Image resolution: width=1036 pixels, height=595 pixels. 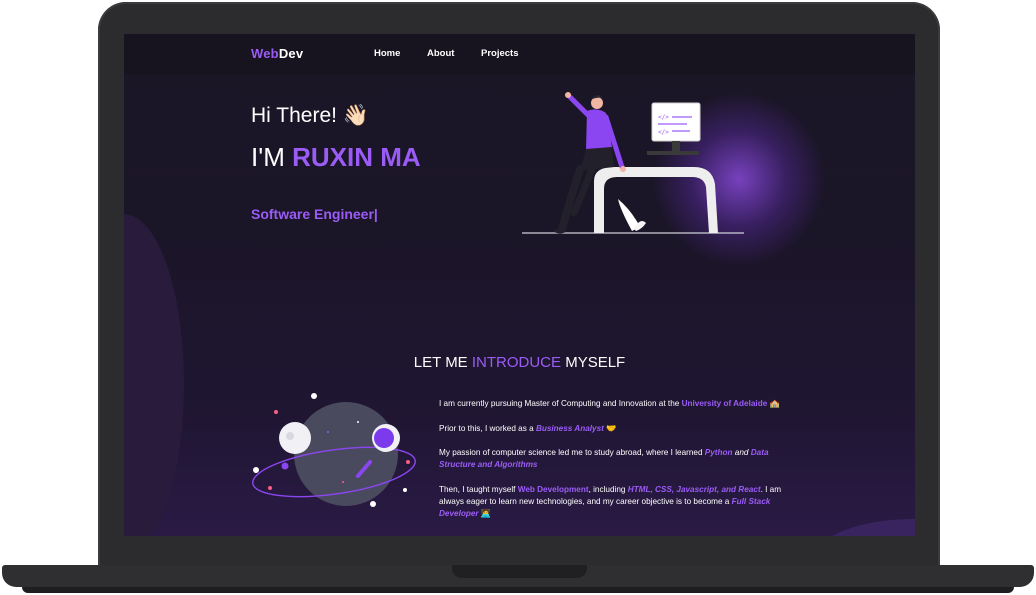 What do you see at coordinates (742, 452) in the screenshot?
I see `bio-text: and` at bounding box center [742, 452].